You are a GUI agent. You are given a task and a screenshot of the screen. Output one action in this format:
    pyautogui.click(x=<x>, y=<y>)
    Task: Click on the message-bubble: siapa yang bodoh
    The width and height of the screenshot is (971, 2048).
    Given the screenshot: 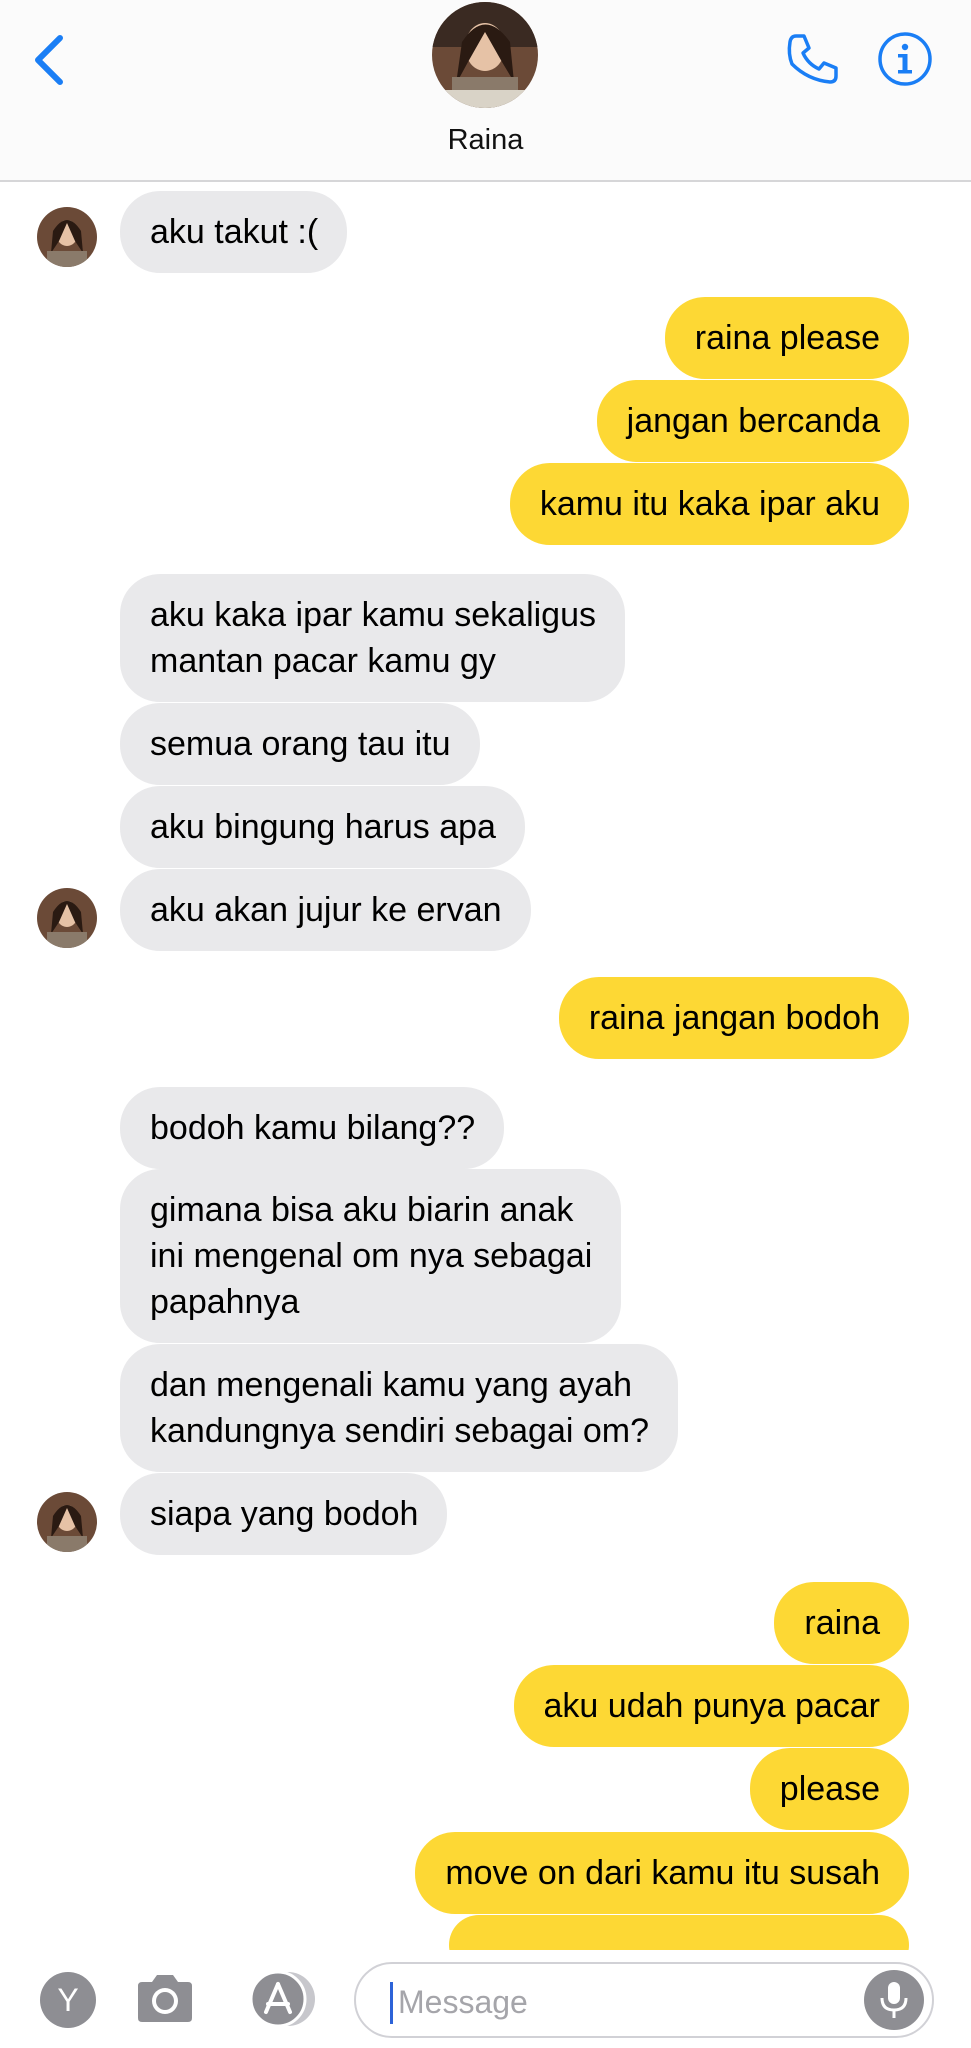 What is the action you would take?
    pyautogui.click(x=284, y=1514)
    